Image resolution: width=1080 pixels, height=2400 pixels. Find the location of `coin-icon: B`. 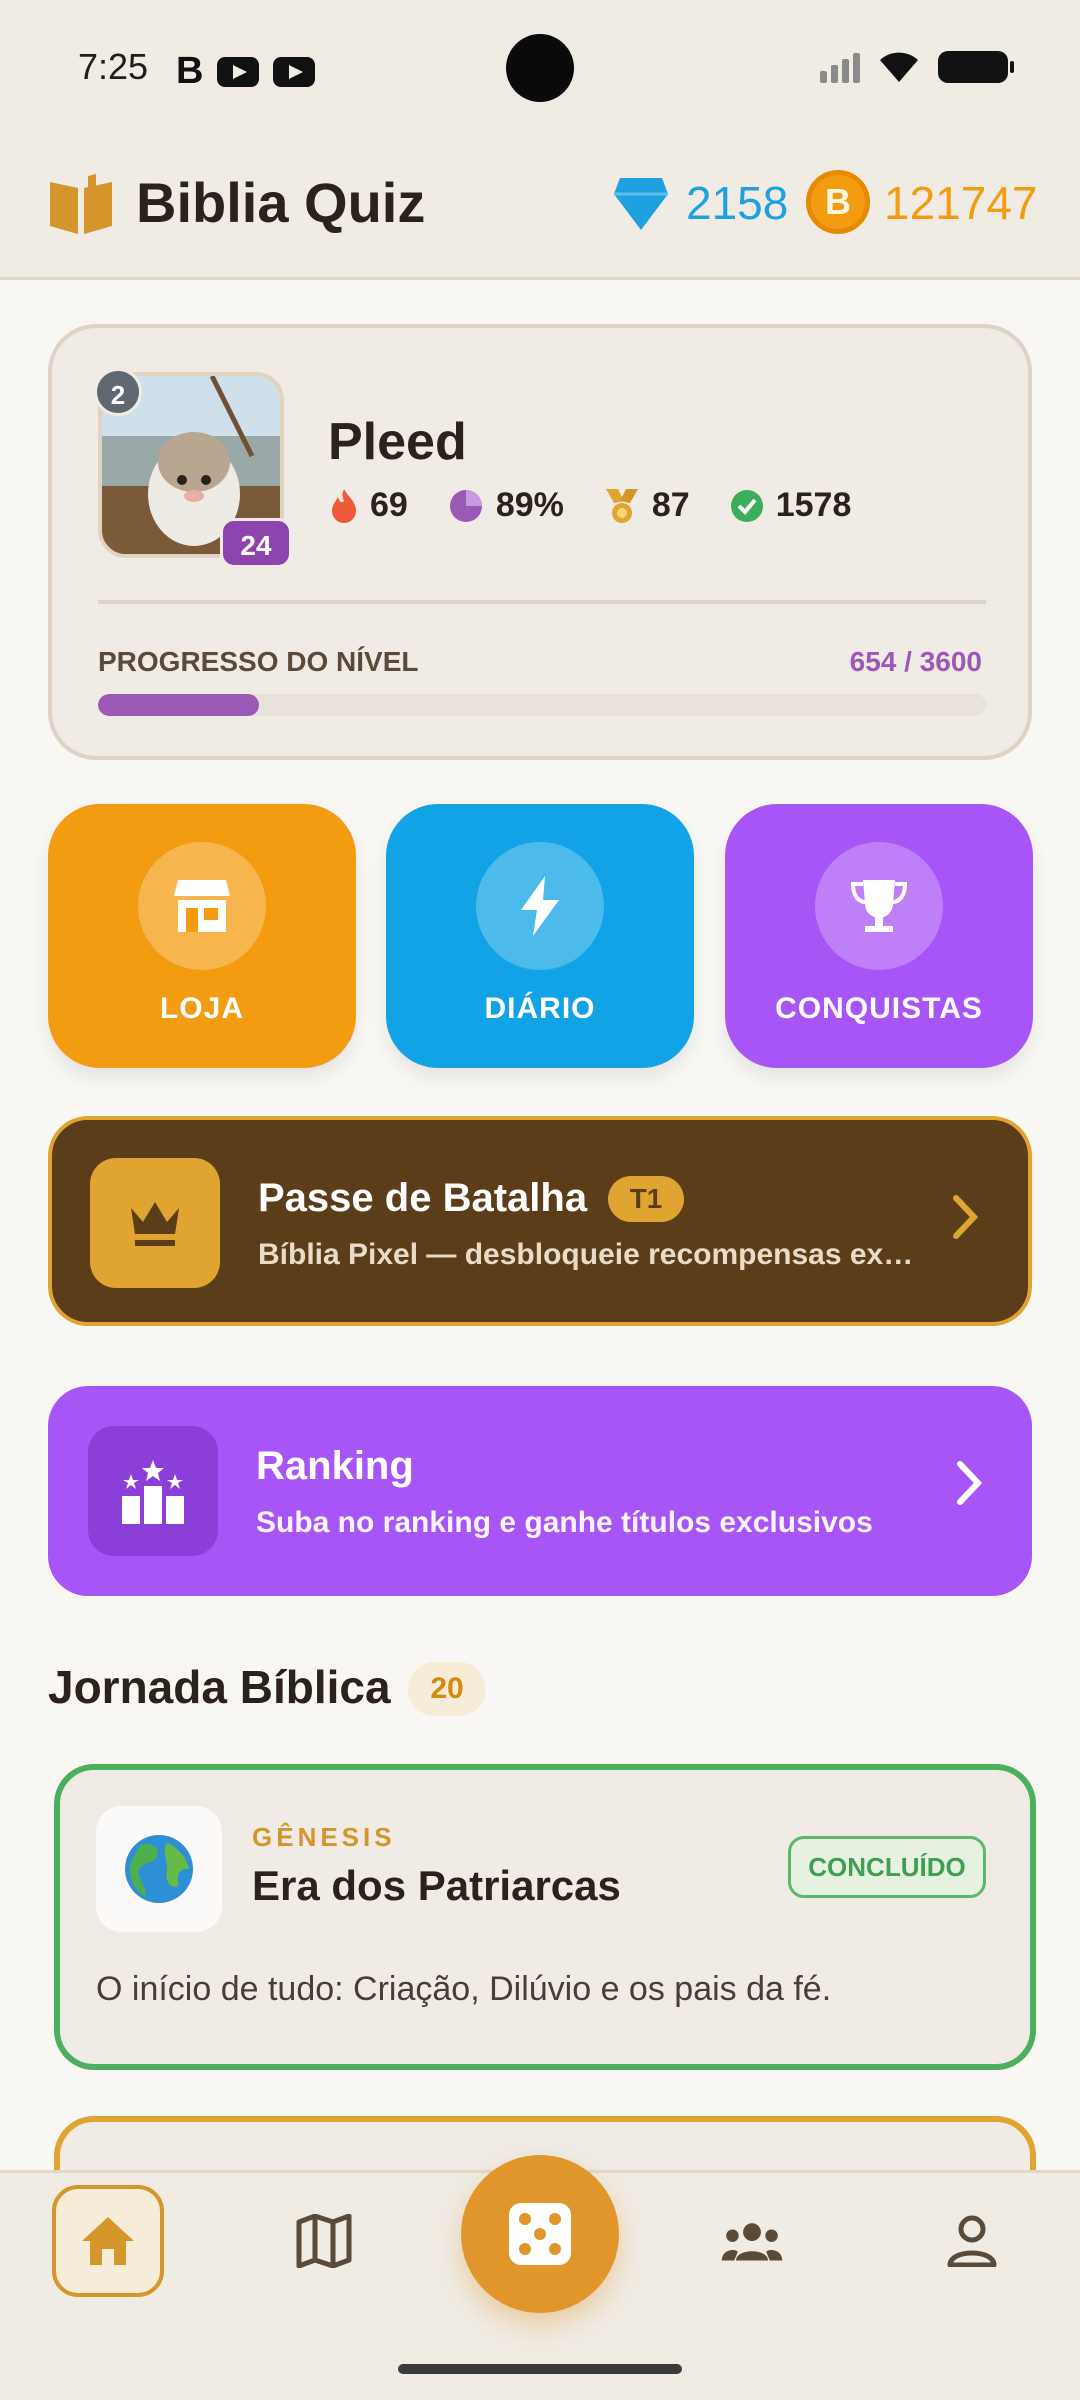

coin-icon: B is located at coordinates (838, 202).